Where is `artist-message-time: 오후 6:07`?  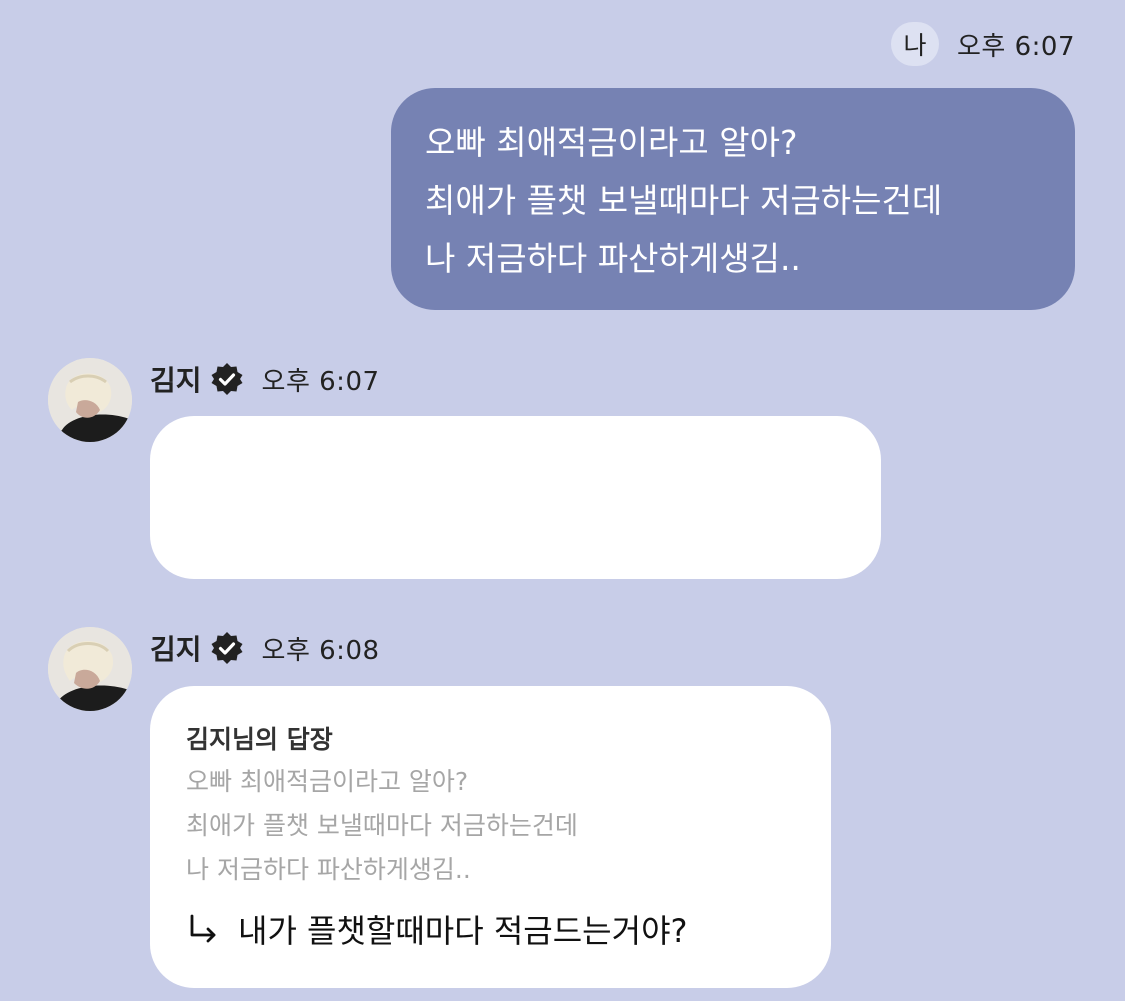 artist-message-time: 오후 6:07 is located at coordinates (320, 381).